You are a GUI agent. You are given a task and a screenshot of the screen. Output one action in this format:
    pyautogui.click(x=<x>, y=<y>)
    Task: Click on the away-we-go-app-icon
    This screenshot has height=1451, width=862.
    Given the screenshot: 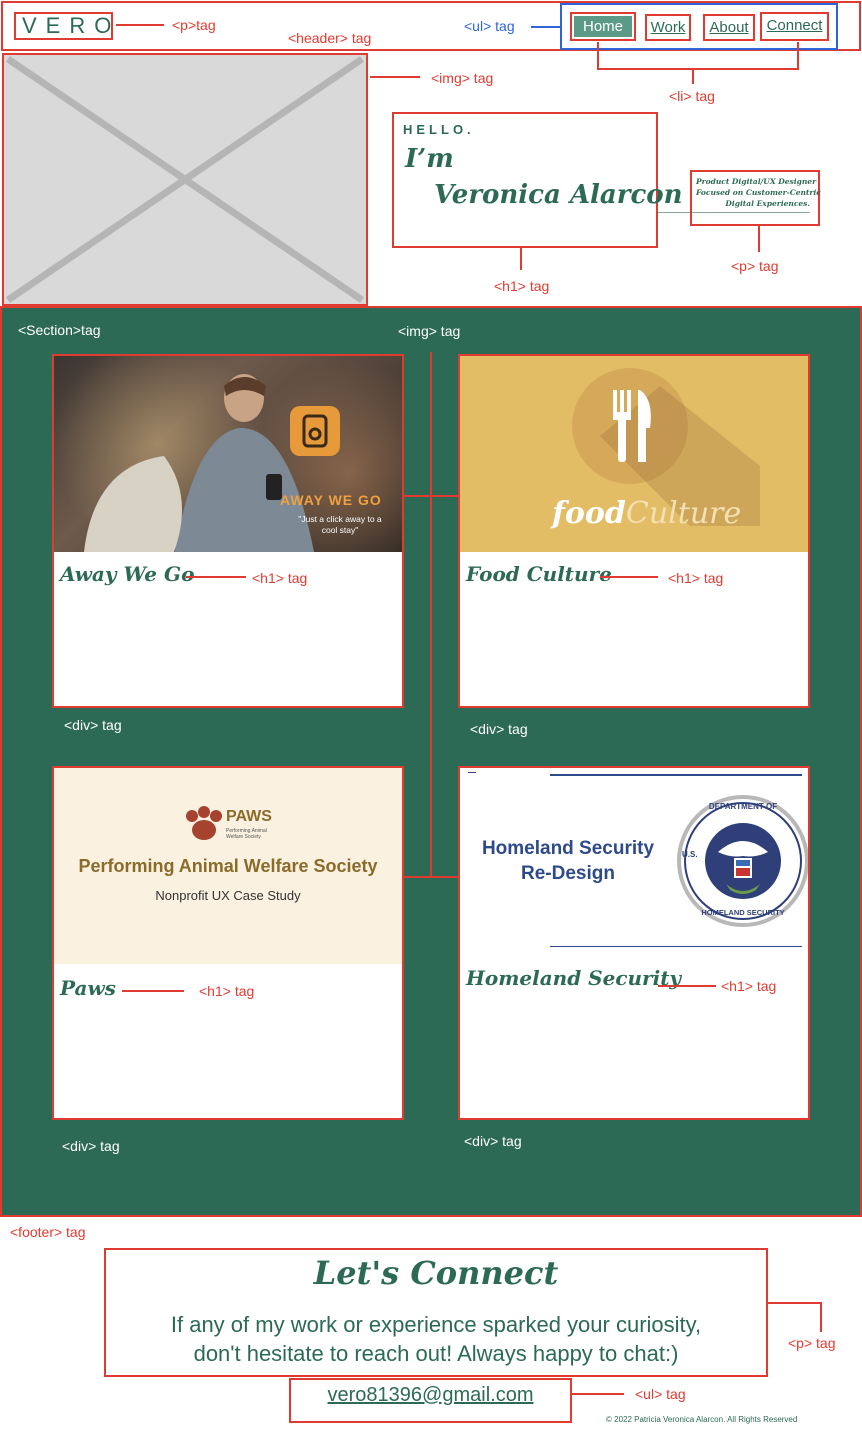 What is the action you would take?
    pyautogui.click(x=315, y=431)
    